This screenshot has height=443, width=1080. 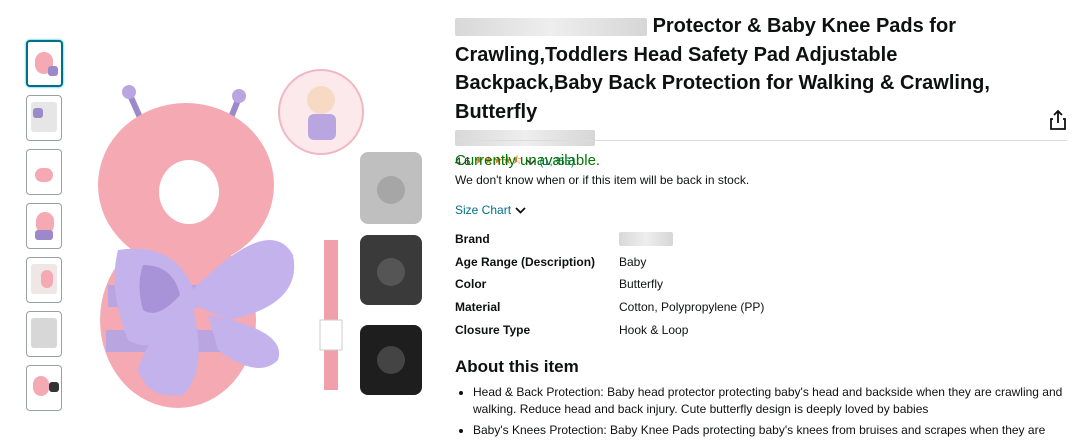 I want to click on thumbnail-strip, so click(x=46, y=229).